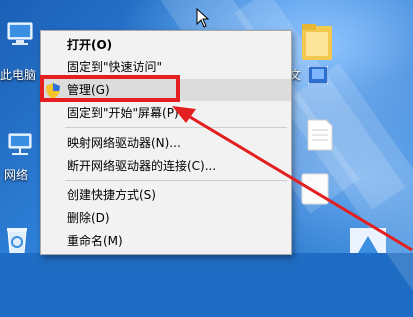 This screenshot has height=317, width=413. What do you see at coordinates (20, 146) in the screenshot?
I see `network-icon` at bounding box center [20, 146].